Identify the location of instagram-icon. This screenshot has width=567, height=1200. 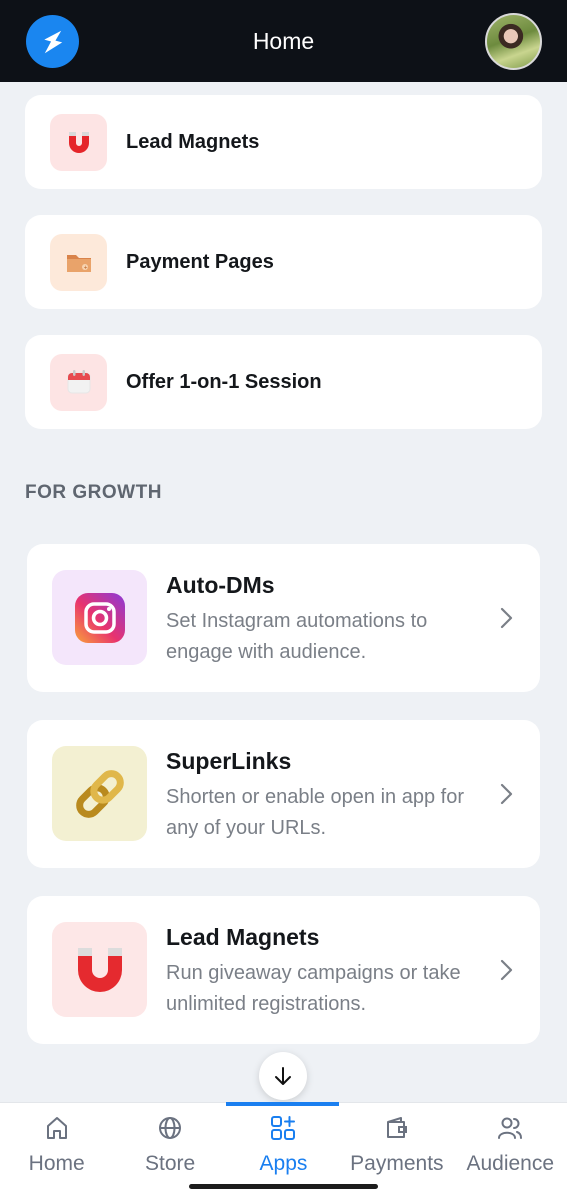
(99, 617).